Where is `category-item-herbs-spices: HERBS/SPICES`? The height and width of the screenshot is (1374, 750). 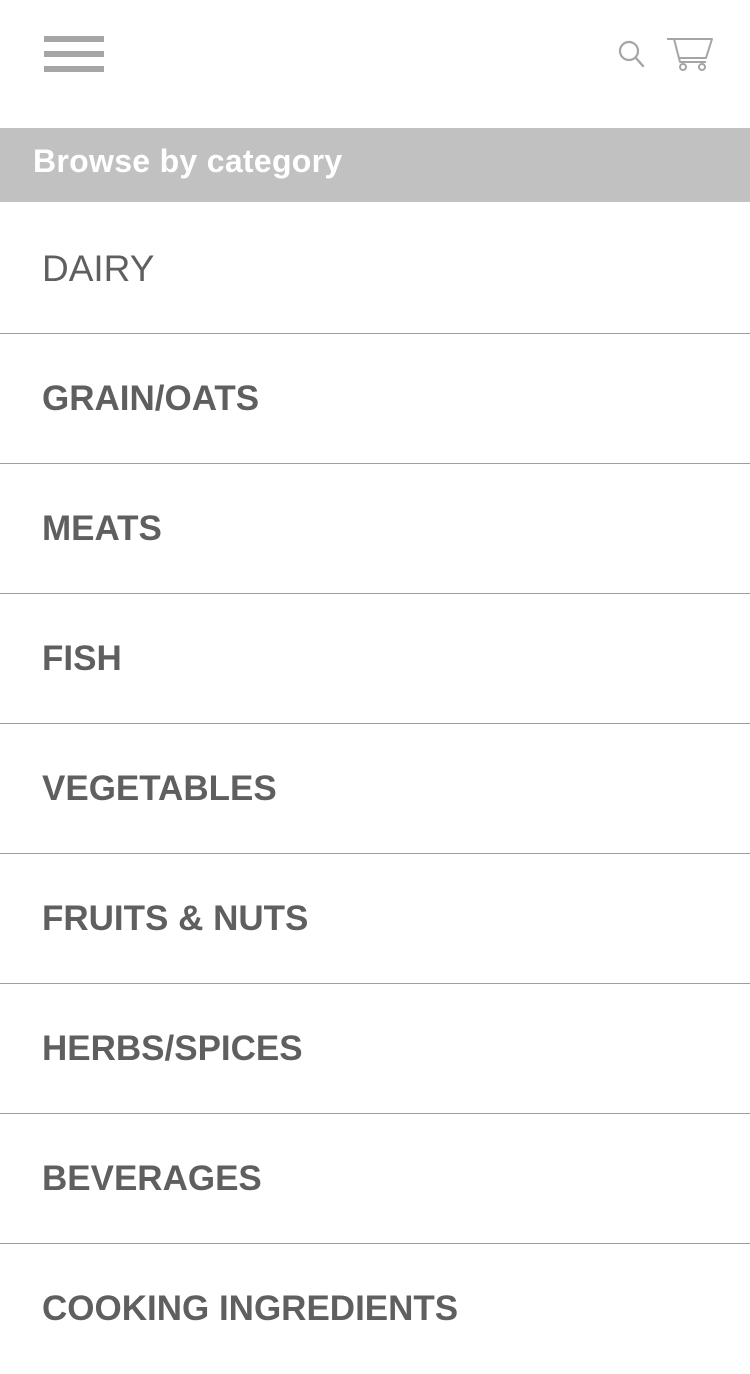 category-item-herbs-spices: HERBS/SPICES is located at coordinates (375, 1049).